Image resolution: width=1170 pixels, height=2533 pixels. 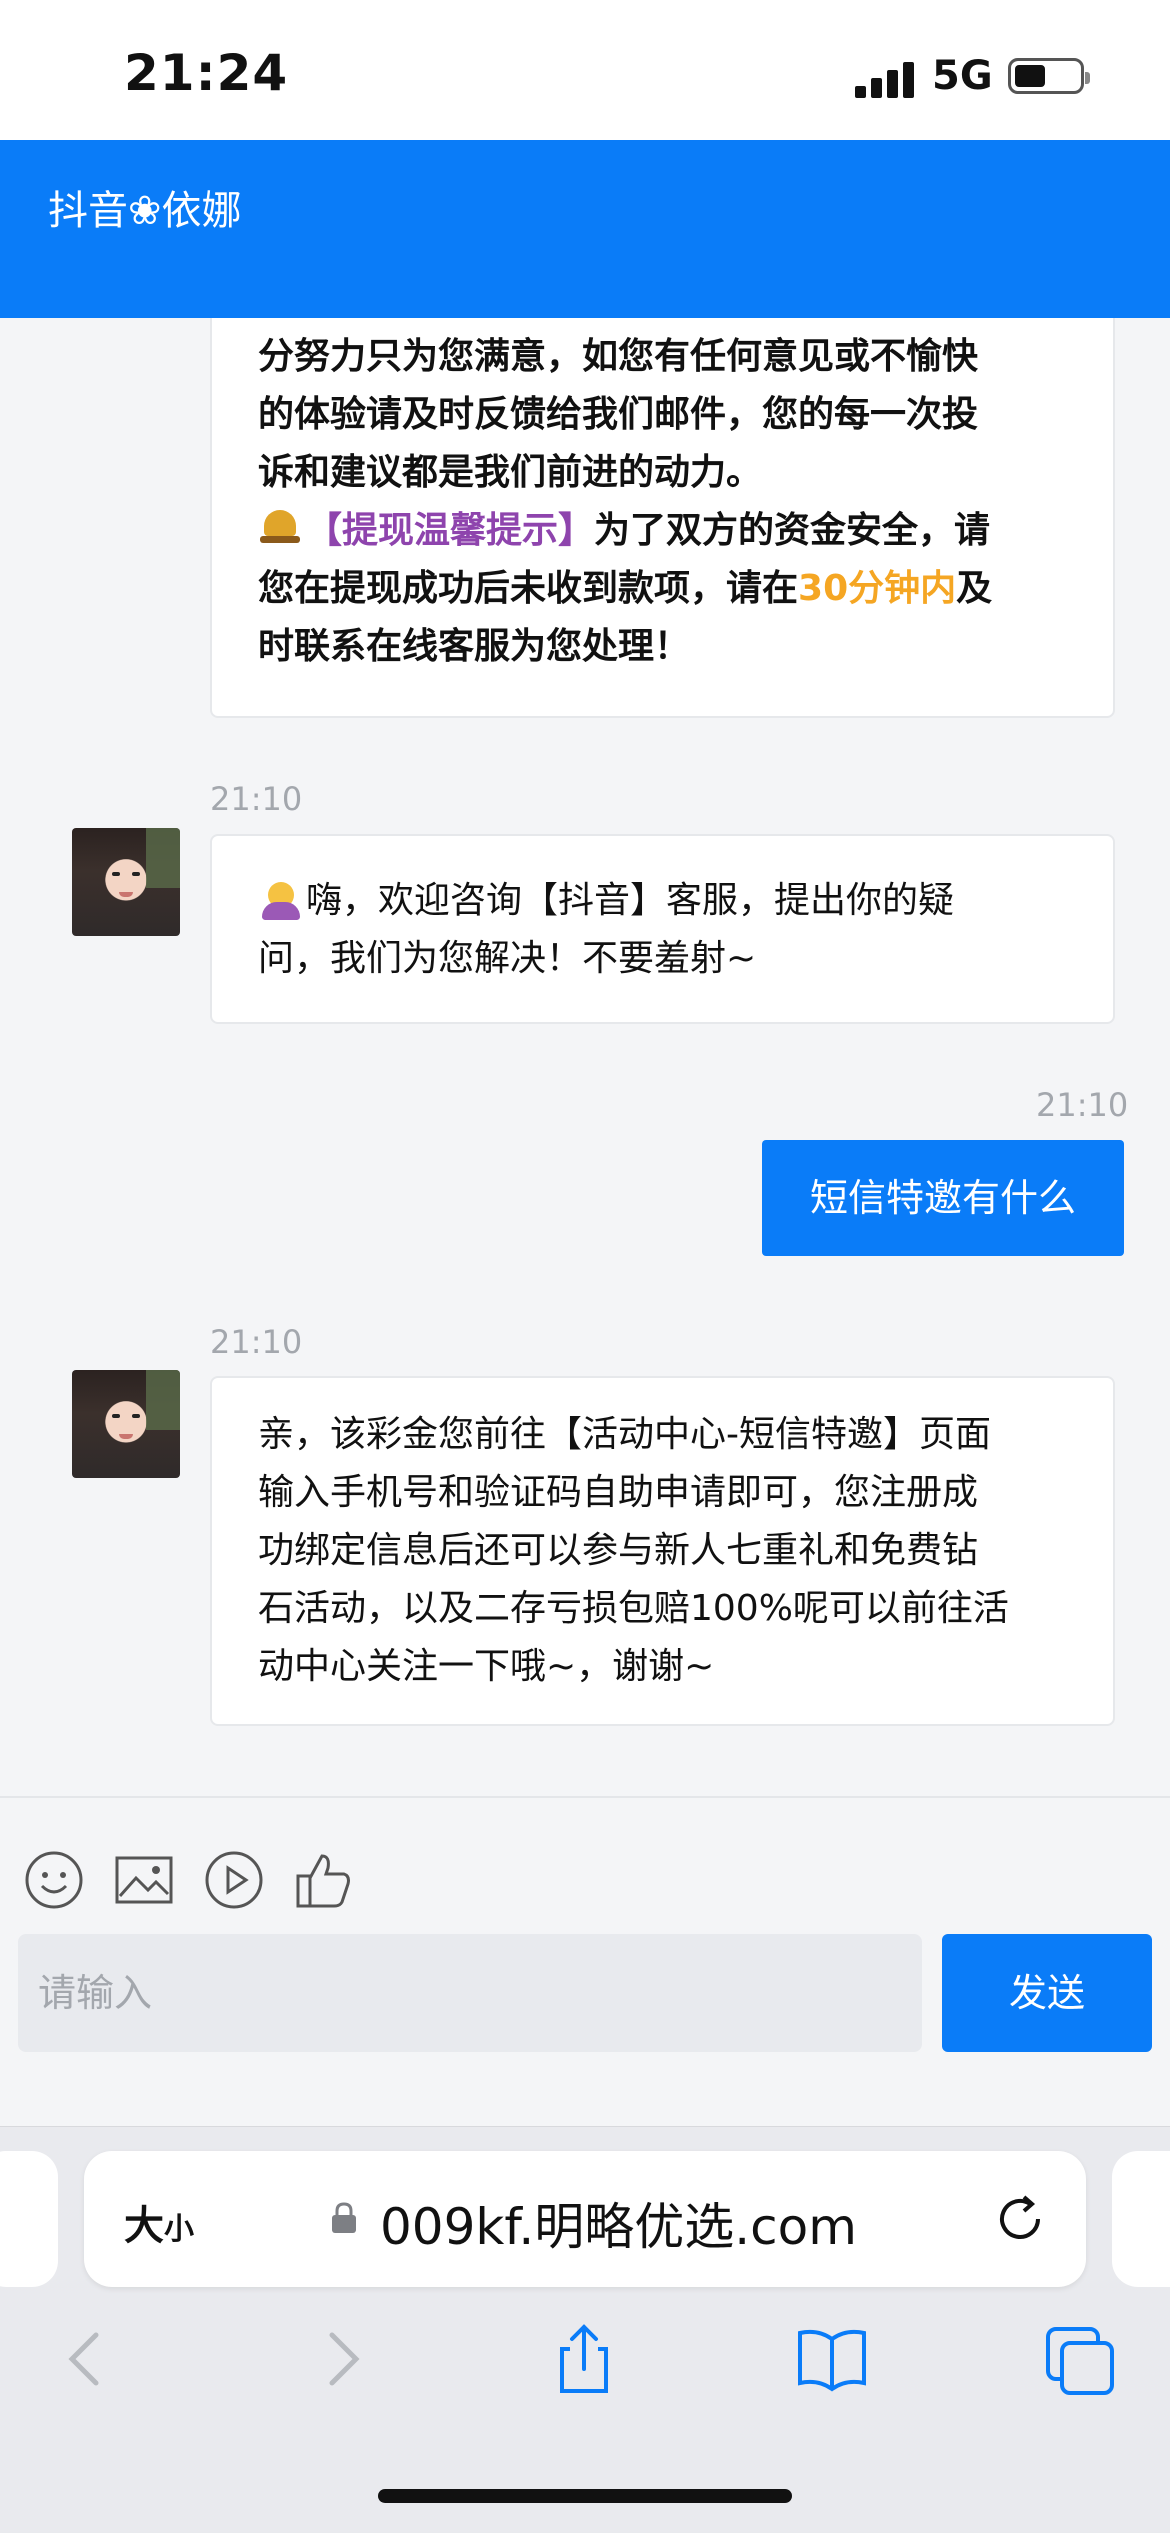 What do you see at coordinates (144, 1880) in the screenshot?
I see `image-icon` at bounding box center [144, 1880].